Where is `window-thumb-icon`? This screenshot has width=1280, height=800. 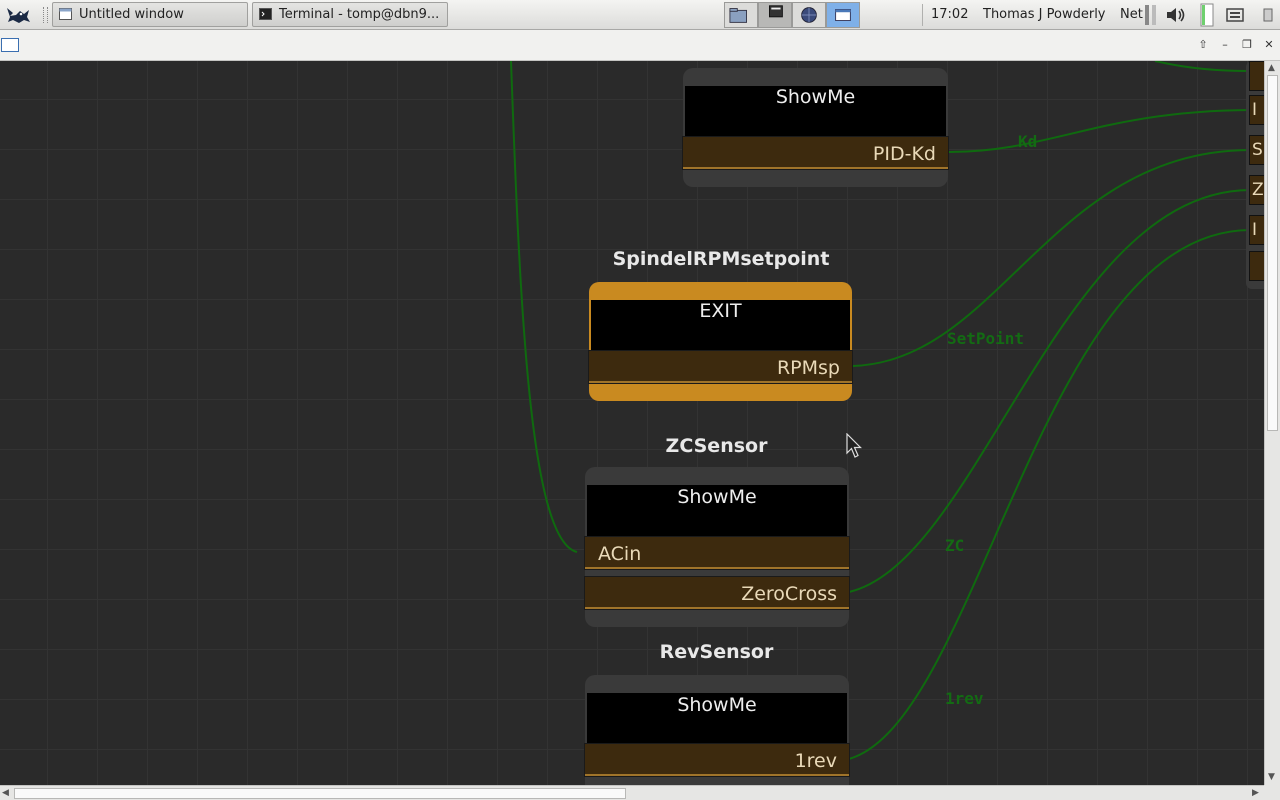
window-thumb-icon is located at coordinates (843, 15).